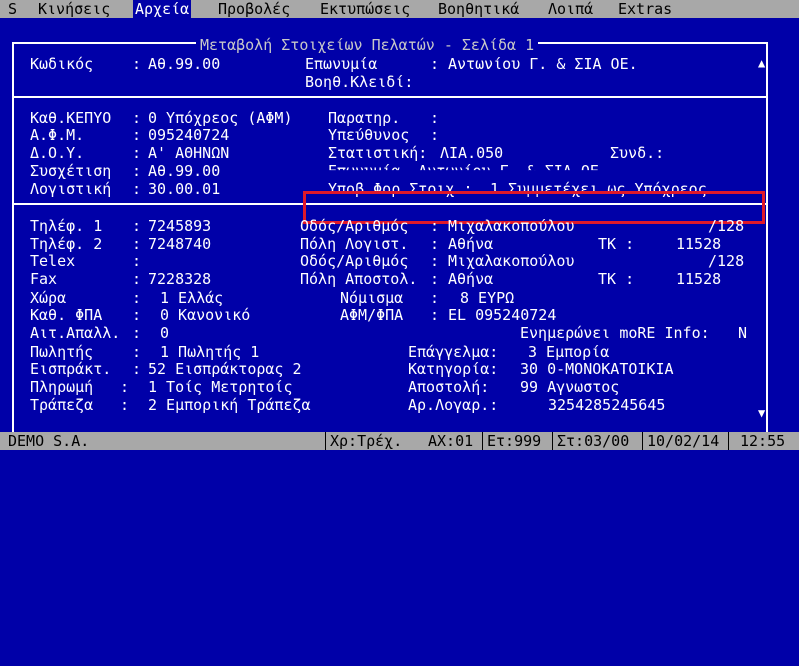 The height and width of the screenshot is (666, 799). What do you see at coordinates (593, 441) in the screenshot?
I see `status-st: Στ:03/00` at bounding box center [593, 441].